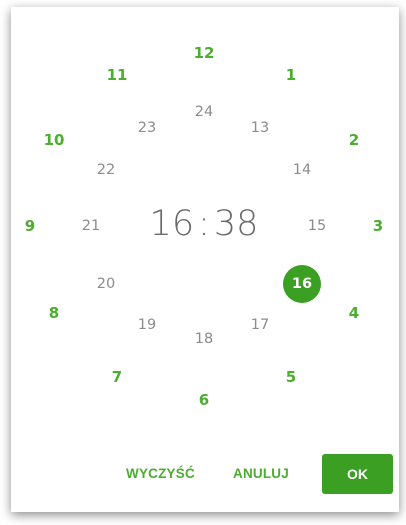 This screenshot has height=525, width=406. I want to click on hour-20: 20, so click(106, 284).